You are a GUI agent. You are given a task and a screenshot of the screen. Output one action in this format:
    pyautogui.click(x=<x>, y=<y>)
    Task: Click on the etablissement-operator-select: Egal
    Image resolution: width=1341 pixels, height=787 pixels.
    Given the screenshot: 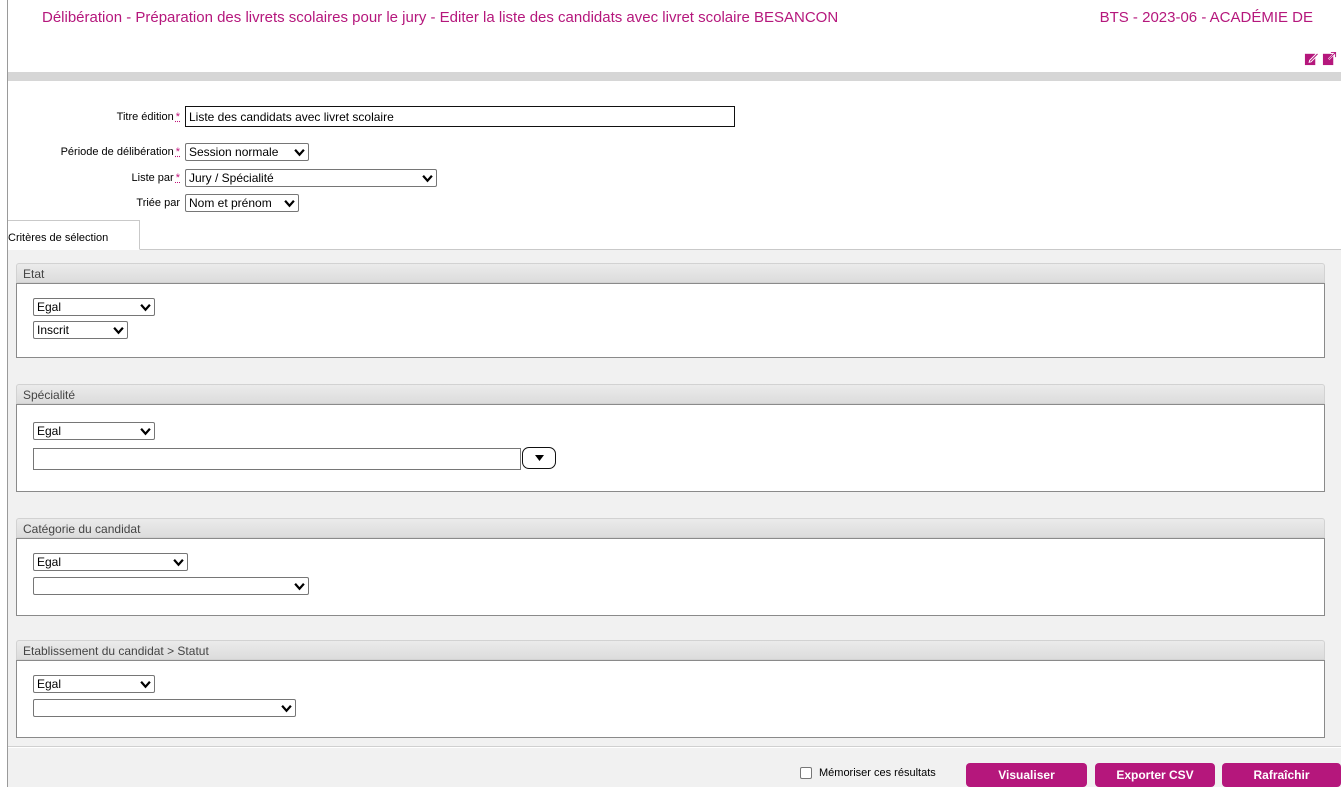 What is the action you would take?
    pyautogui.click(x=94, y=684)
    